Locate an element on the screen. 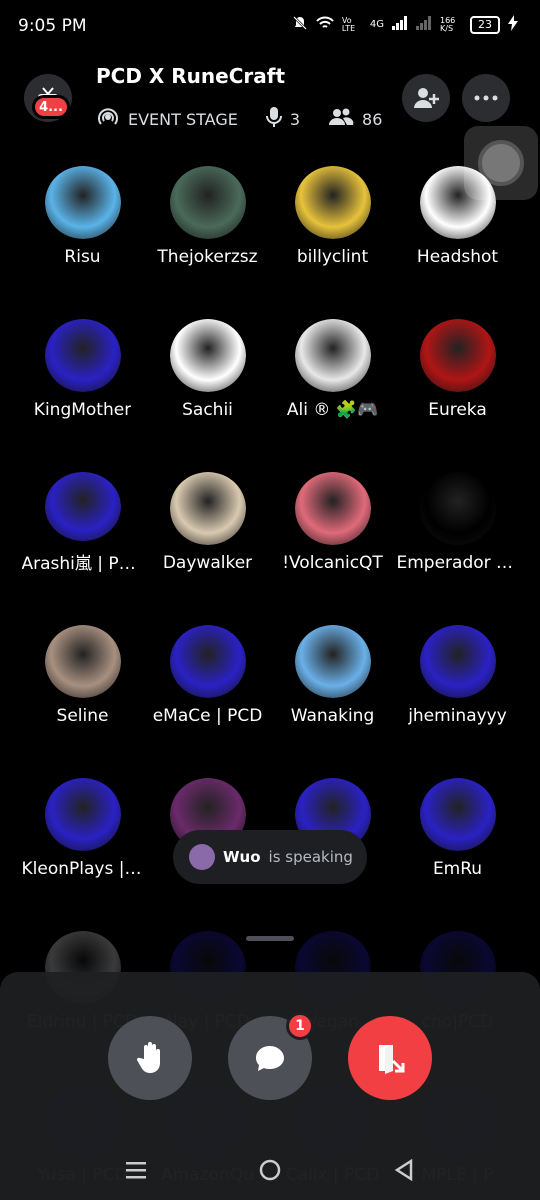 The height and width of the screenshot is (1200, 540). add-person-icon is located at coordinates (426, 98).